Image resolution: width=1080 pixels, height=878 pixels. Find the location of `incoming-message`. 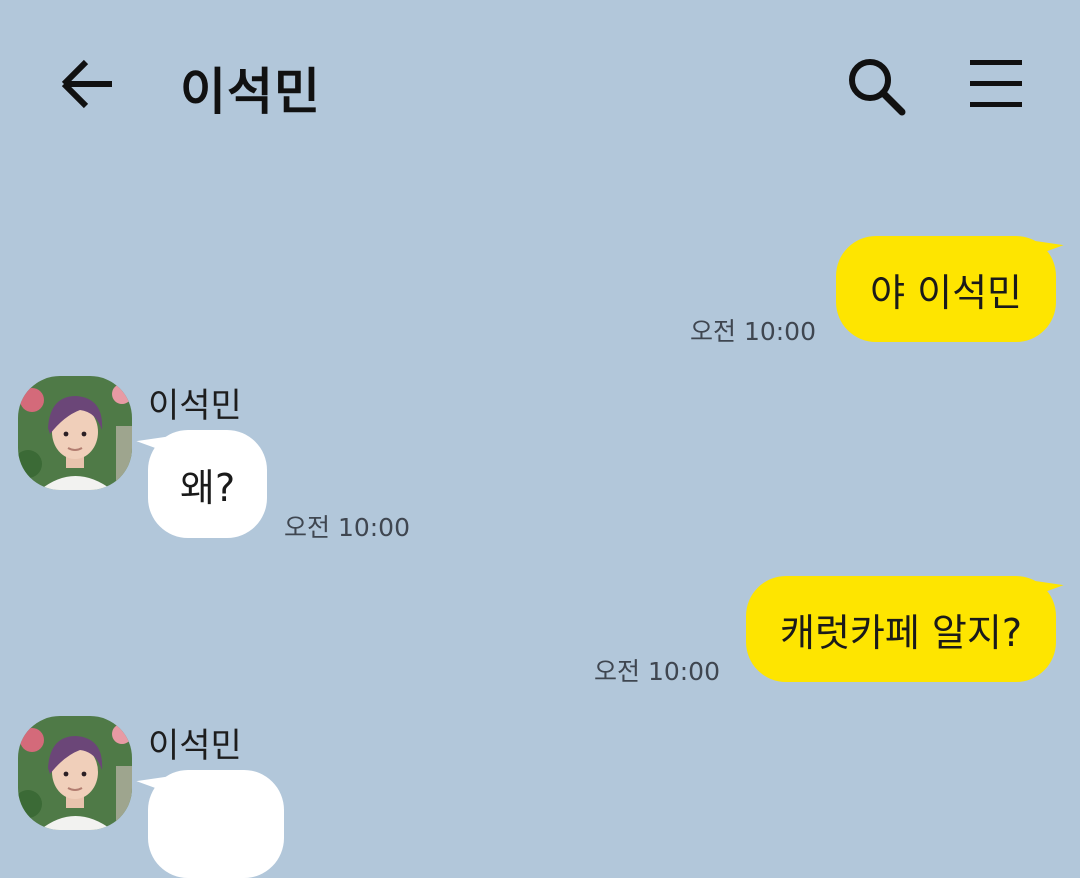

incoming-message is located at coordinates (210, 822).